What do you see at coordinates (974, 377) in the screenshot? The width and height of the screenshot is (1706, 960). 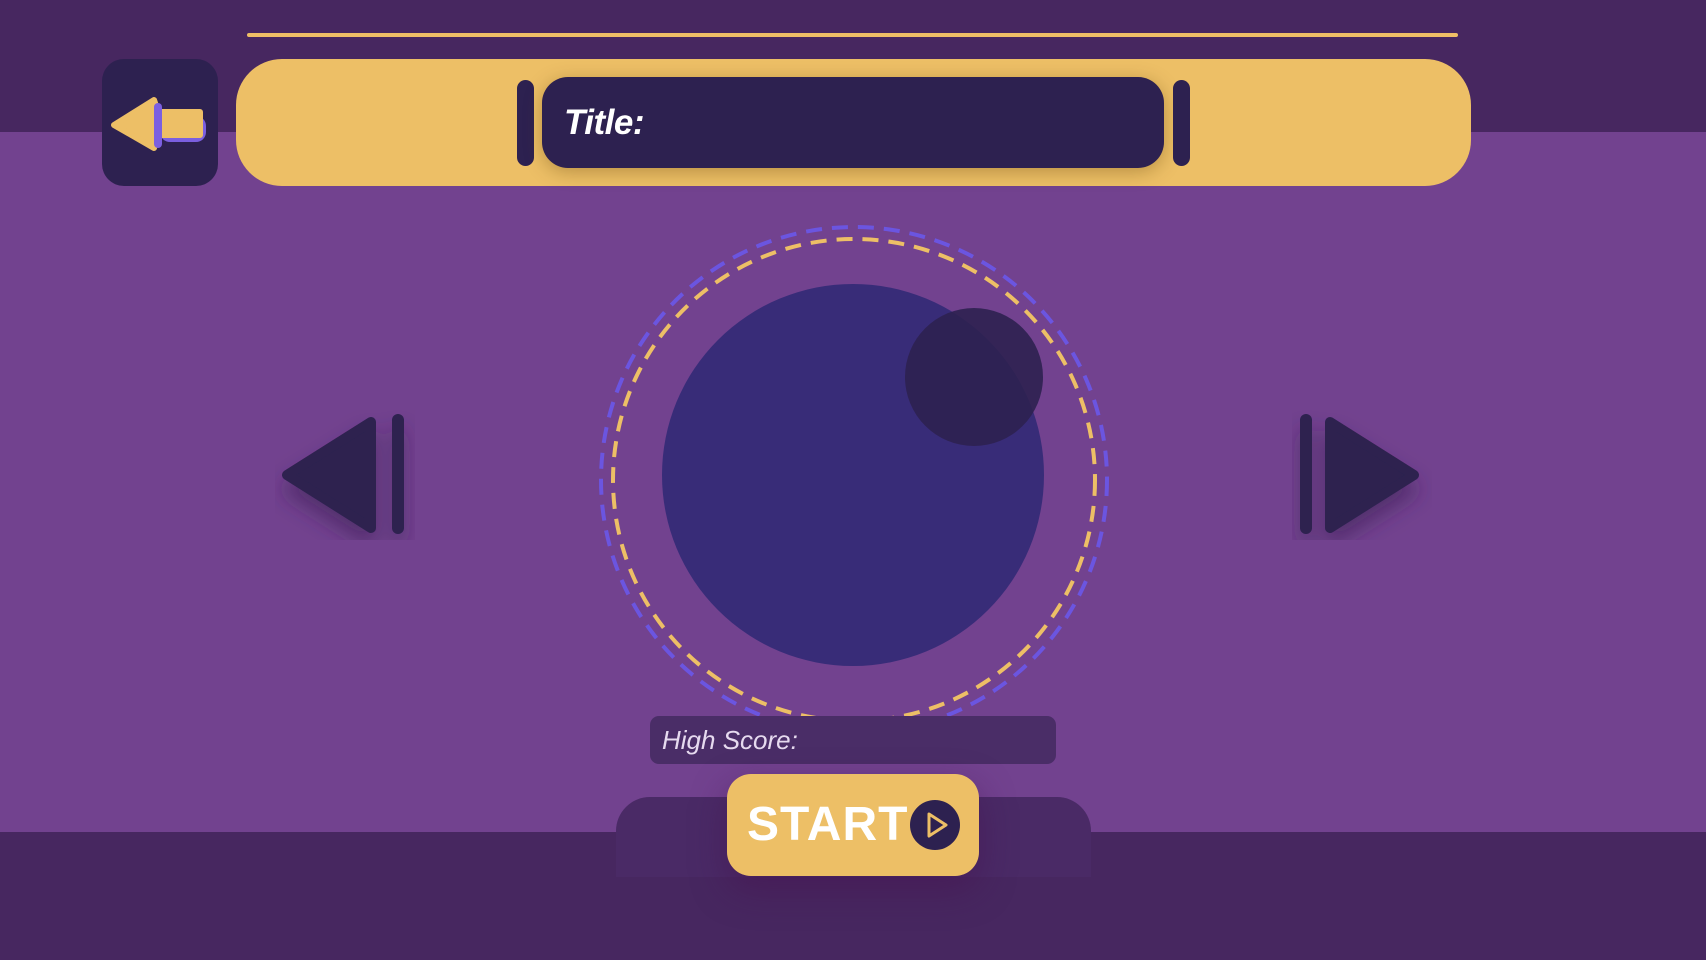 I see `orb-moon` at bounding box center [974, 377].